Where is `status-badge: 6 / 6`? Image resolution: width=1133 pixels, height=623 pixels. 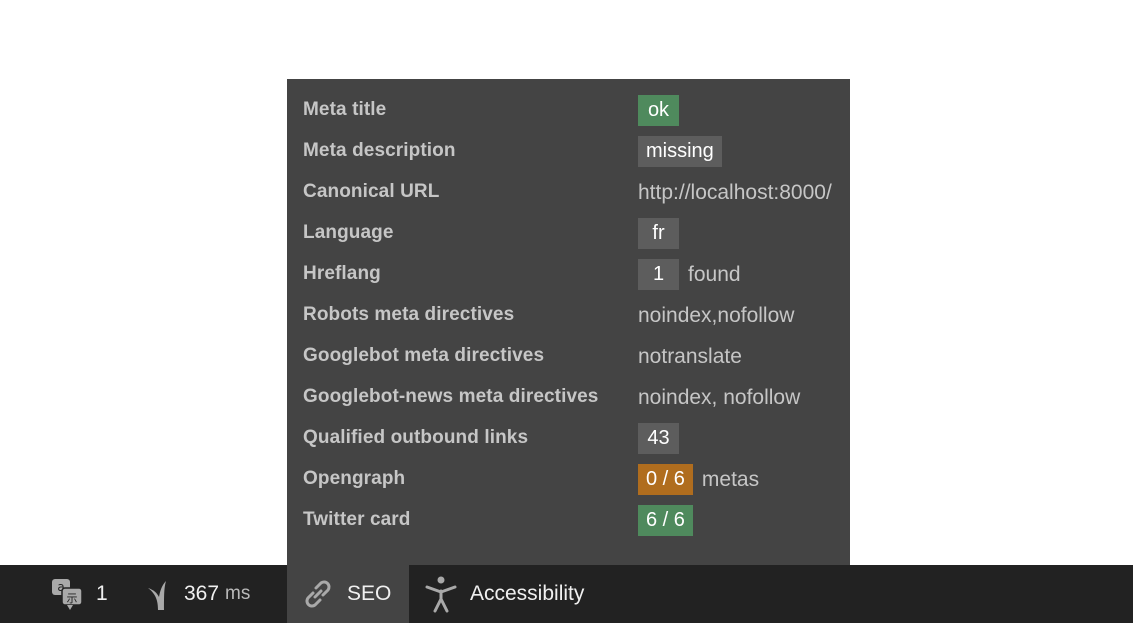
status-badge: 6 / 6 is located at coordinates (665, 520).